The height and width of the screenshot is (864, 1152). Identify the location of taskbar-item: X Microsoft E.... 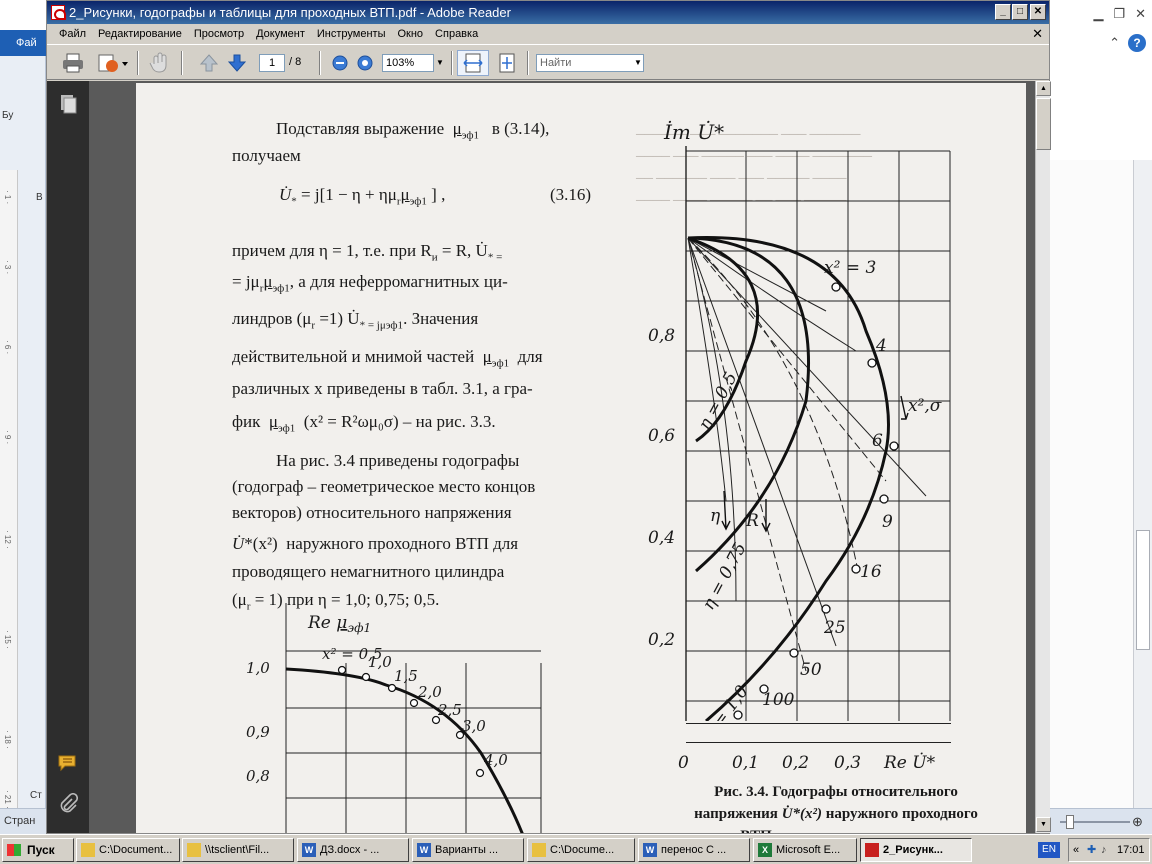
(805, 850).